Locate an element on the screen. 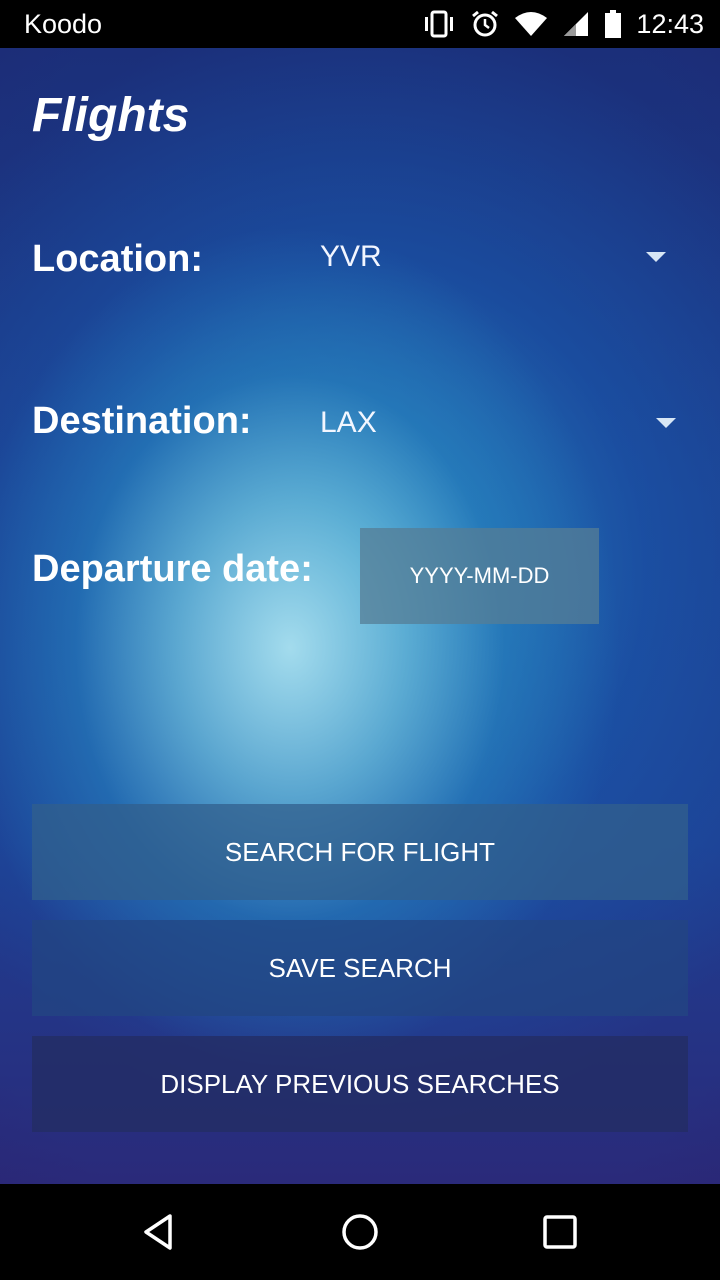  recents-icon is located at coordinates (560, 1232).